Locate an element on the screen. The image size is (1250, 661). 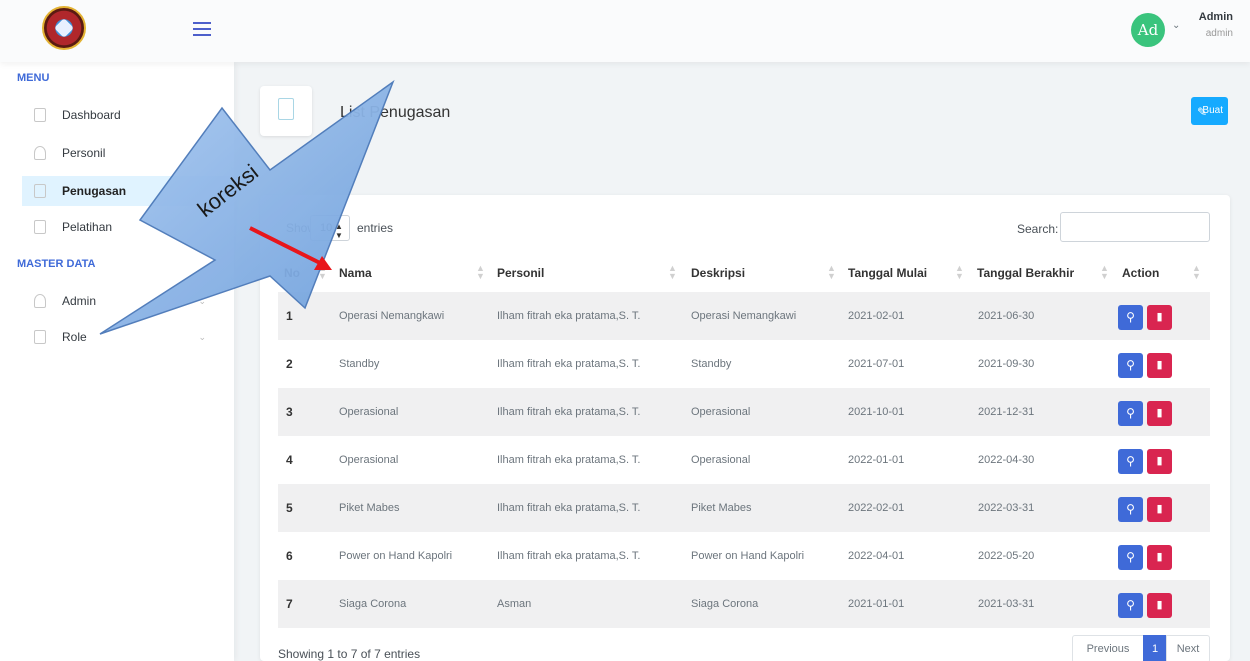
sidebar-item-label: Personil is located at coordinates (84, 153).